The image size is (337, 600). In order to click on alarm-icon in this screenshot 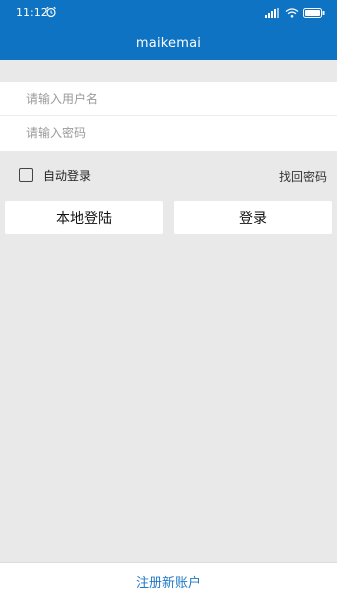, I will do `click(51, 12)`.